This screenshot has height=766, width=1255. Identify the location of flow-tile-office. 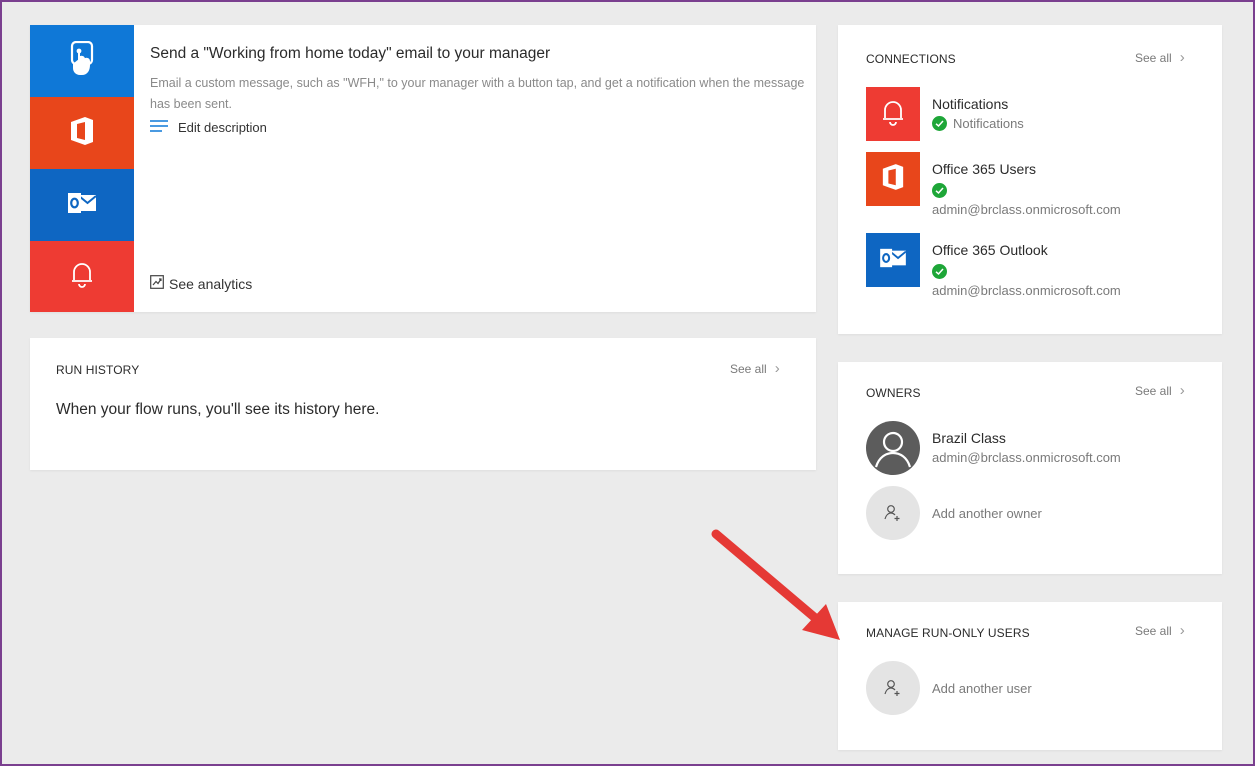
(82, 133).